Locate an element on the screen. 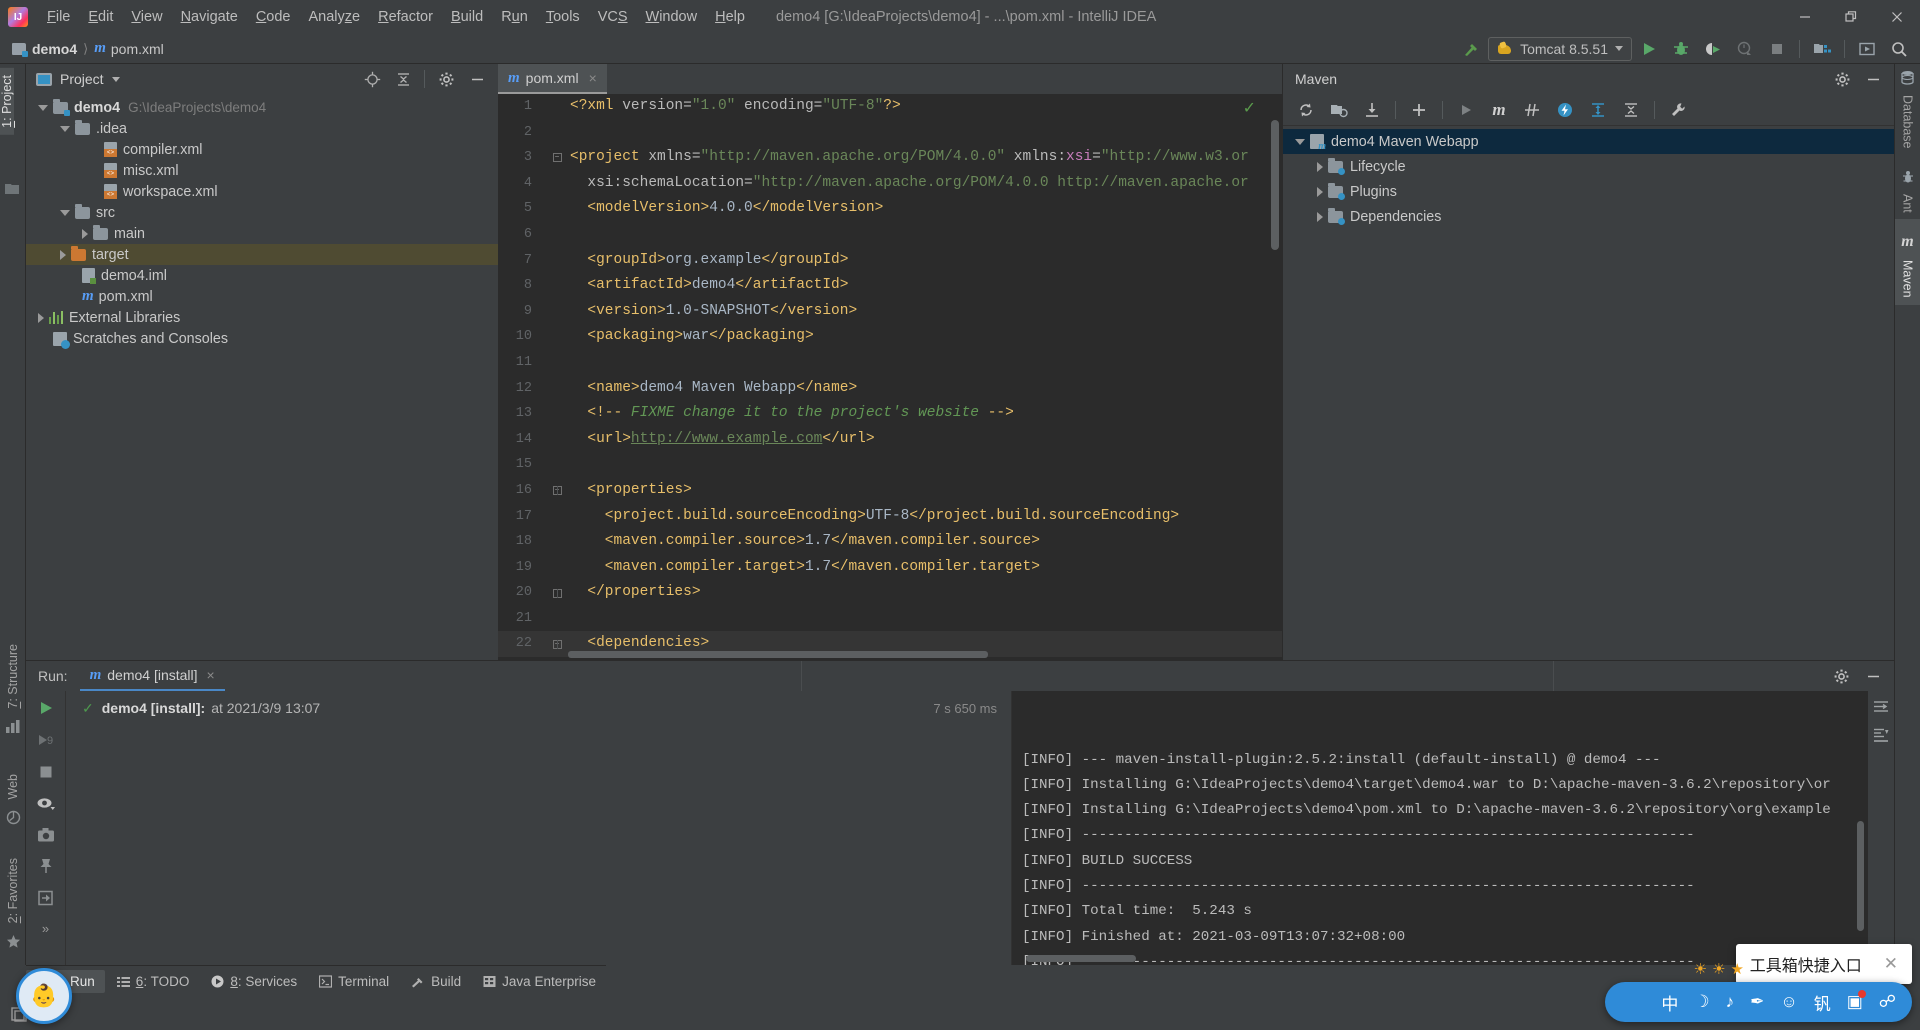 The height and width of the screenshot is (1030, 1920). wrap-text-icon is located at coordinates (1881, 707).